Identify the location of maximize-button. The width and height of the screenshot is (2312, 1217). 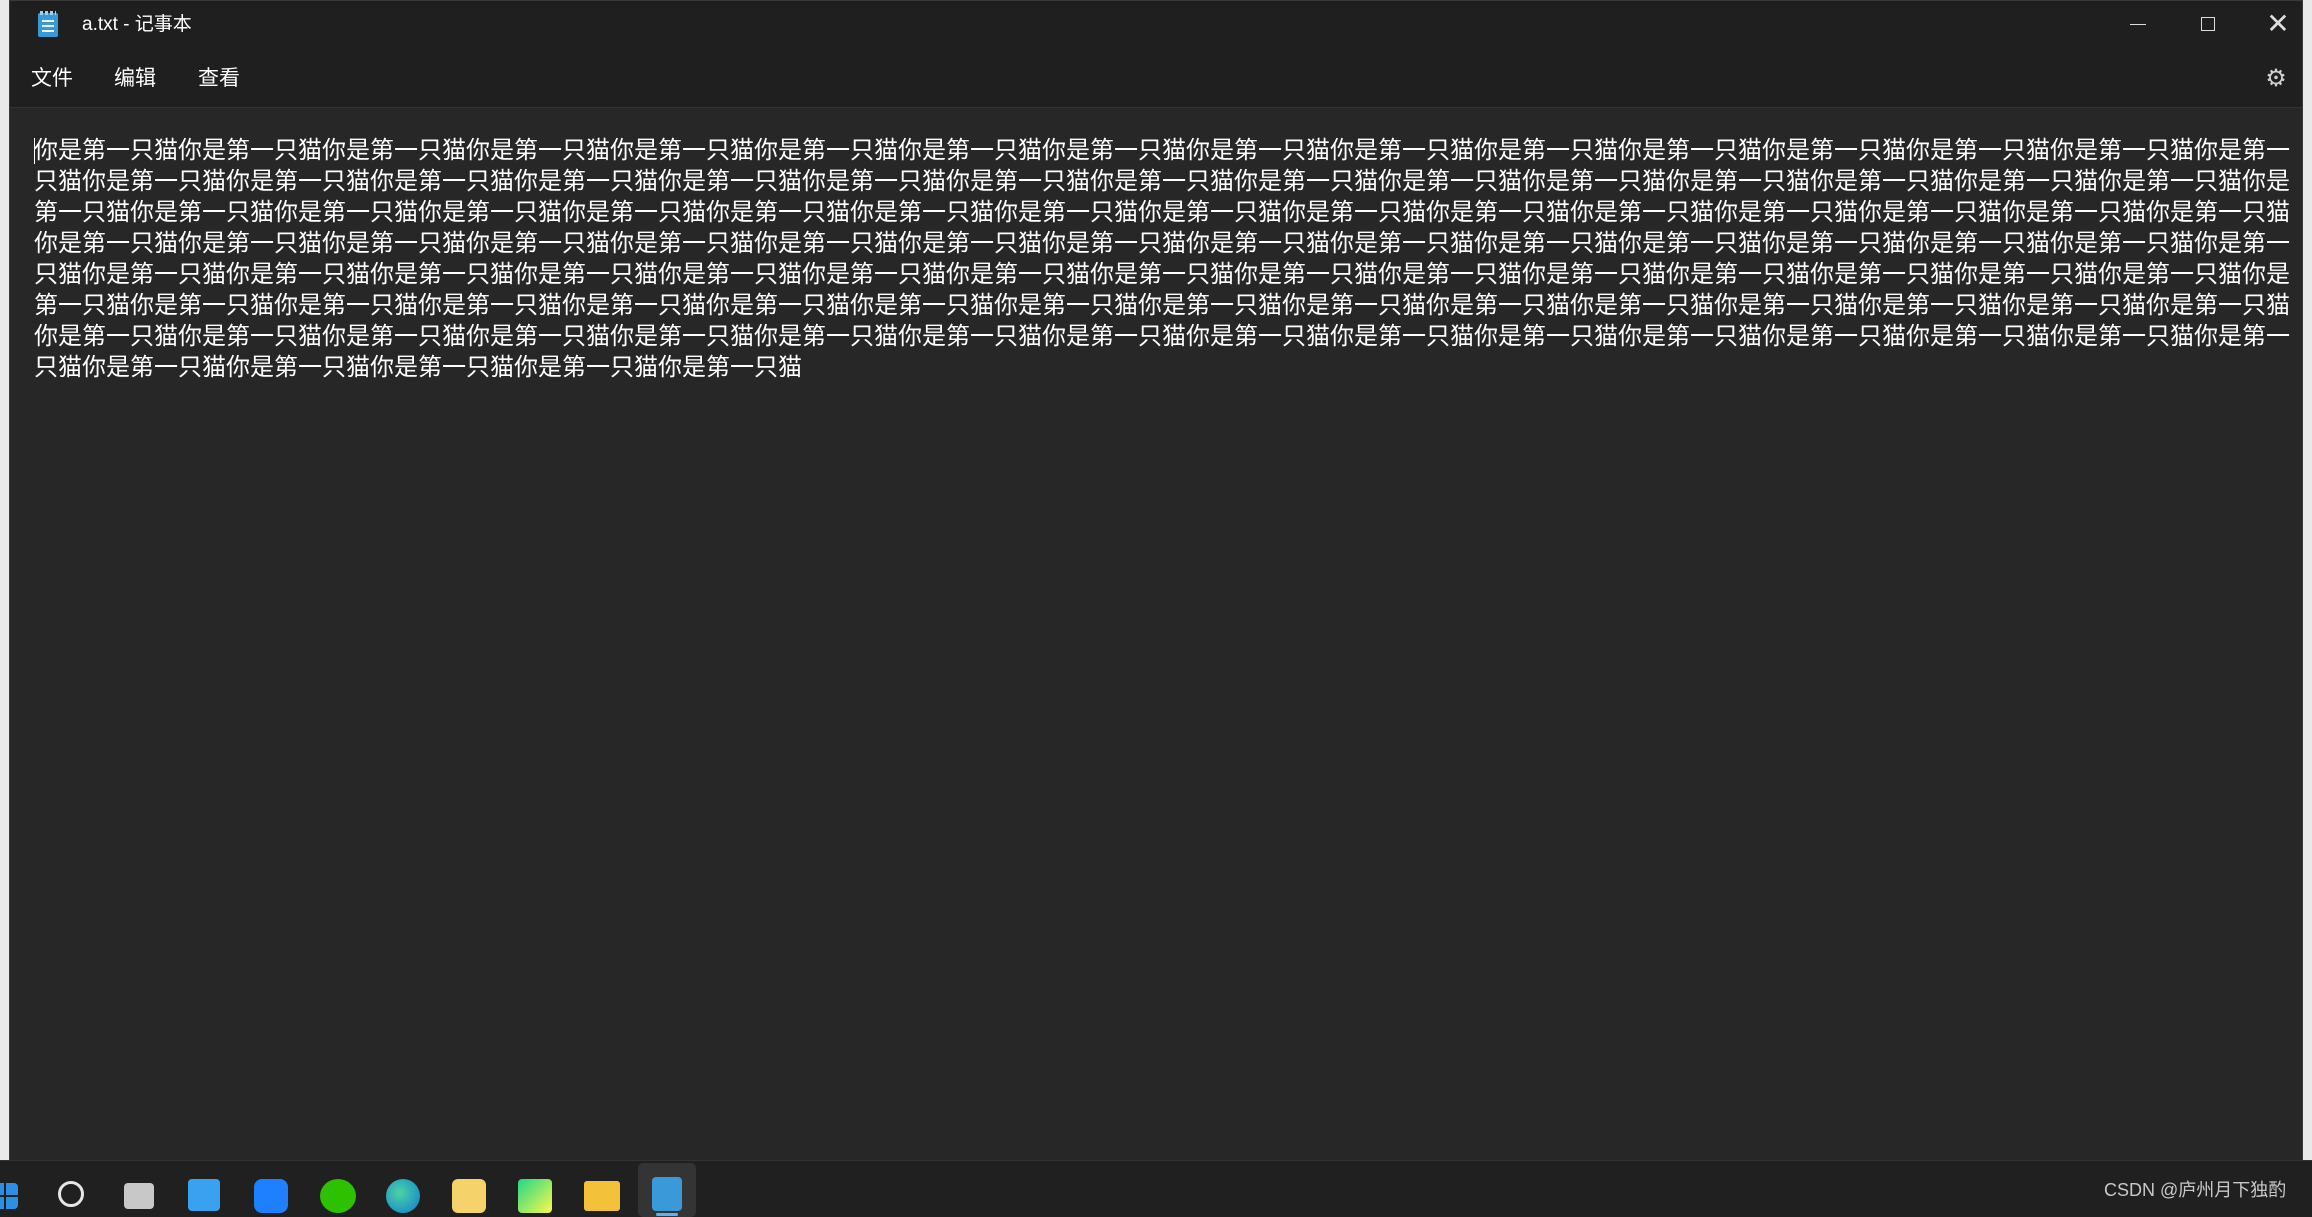
(2208, 25).